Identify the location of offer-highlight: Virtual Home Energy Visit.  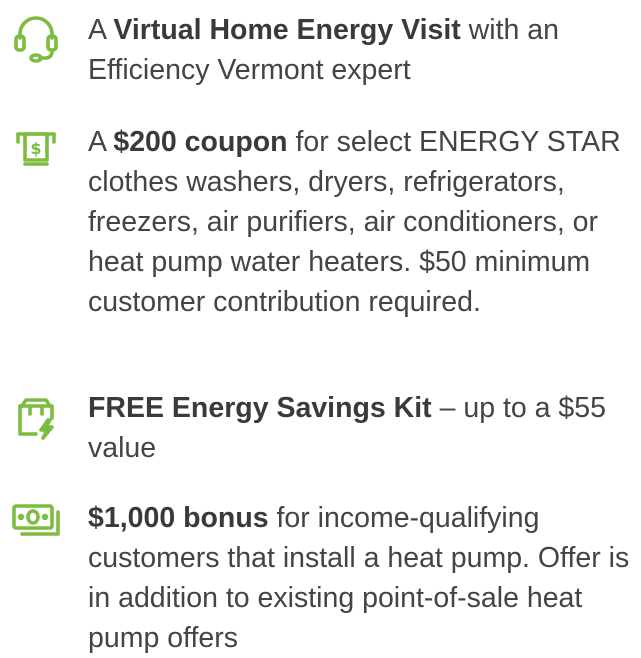
(287, 30).